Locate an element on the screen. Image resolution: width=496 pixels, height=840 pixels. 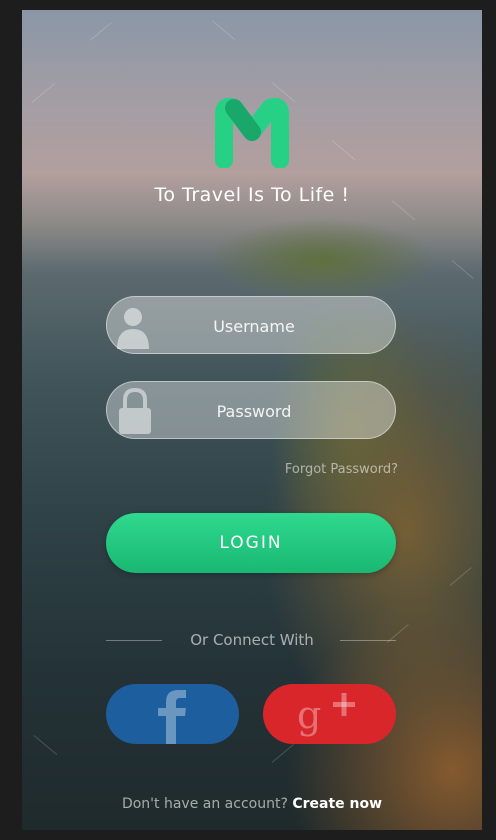
m-logo-icon is located at coordinates (252, 133).